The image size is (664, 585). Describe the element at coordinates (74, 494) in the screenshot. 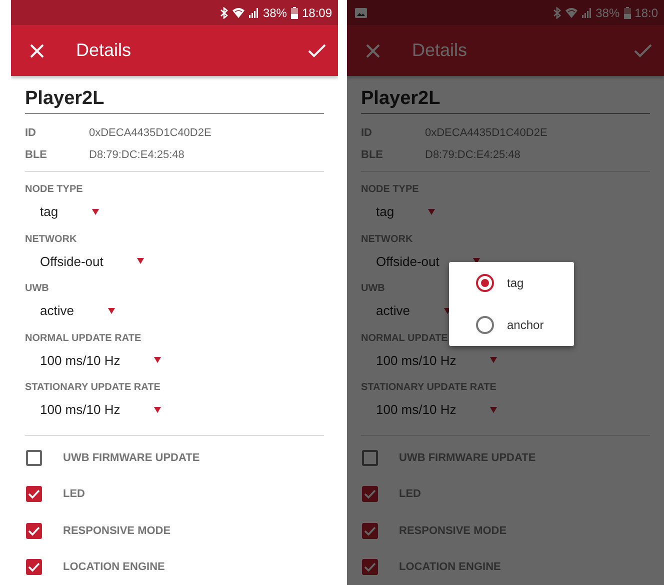

I see `checkbox-label: LED` at that location.